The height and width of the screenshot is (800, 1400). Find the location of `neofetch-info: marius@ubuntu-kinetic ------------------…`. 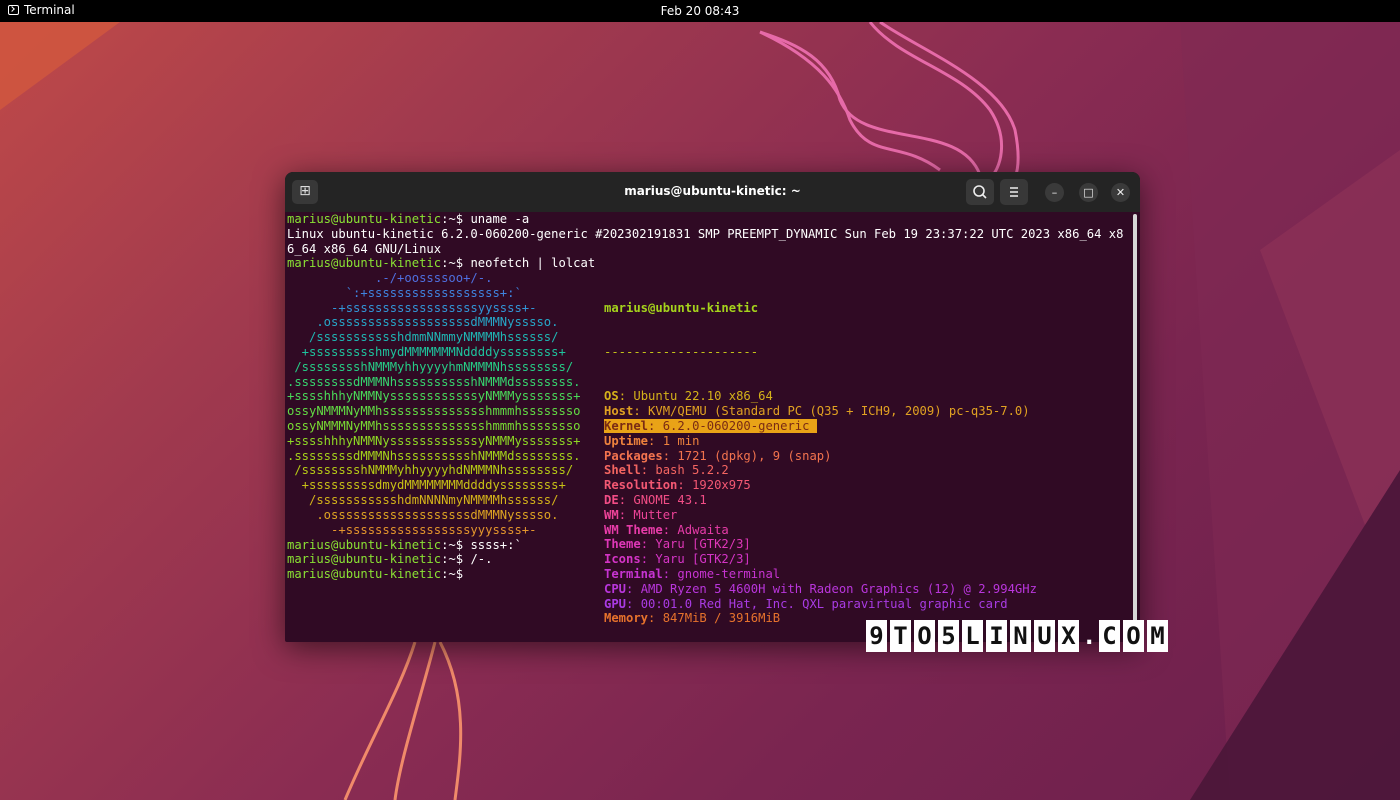

neofetch-info: marius@ubuntu-kinetic ------------------… is located at coordinates (820, 448).